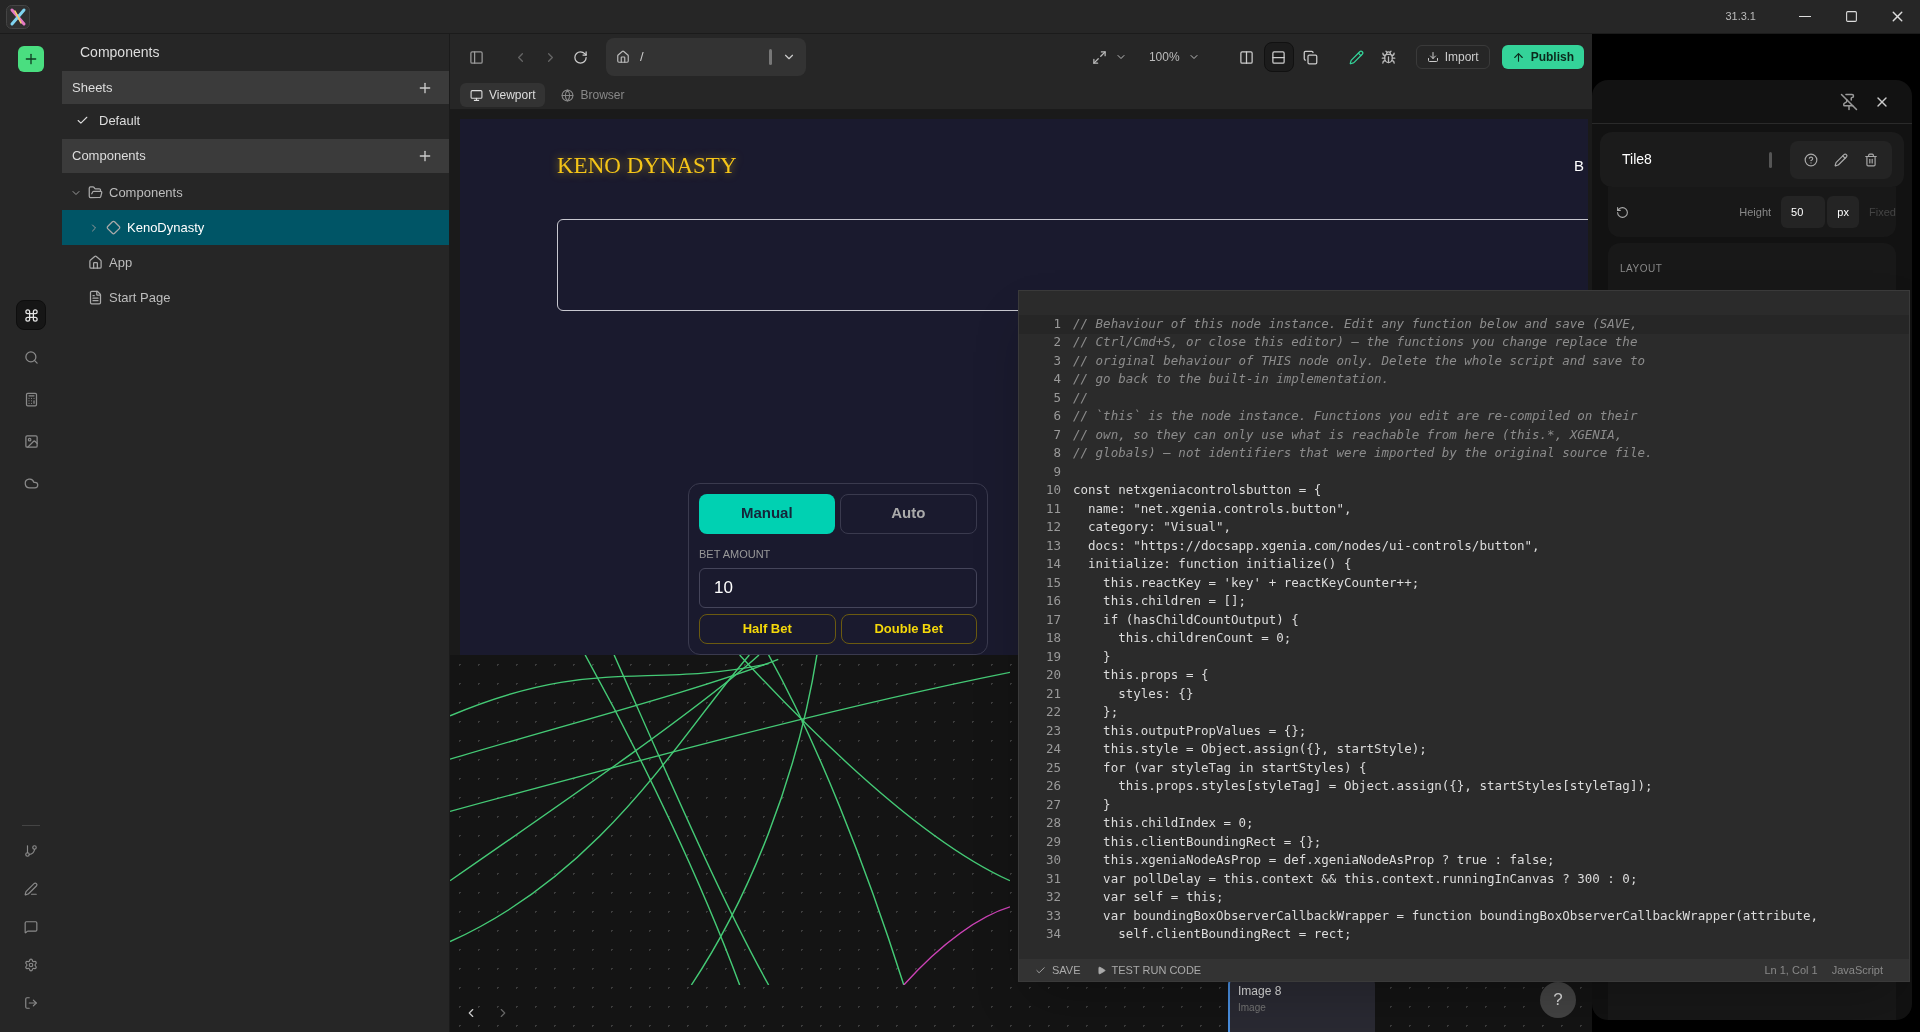 The width and height of the screenshot is (1920, 1032). I want to click on view-tab: Viewport, so click(503, 95).